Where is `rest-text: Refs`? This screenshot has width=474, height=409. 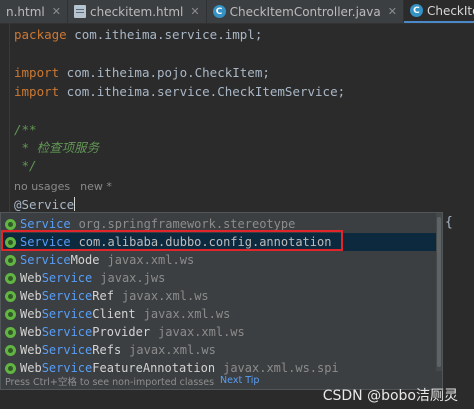
rest-text: Refs is located at coordinates (107, 350).